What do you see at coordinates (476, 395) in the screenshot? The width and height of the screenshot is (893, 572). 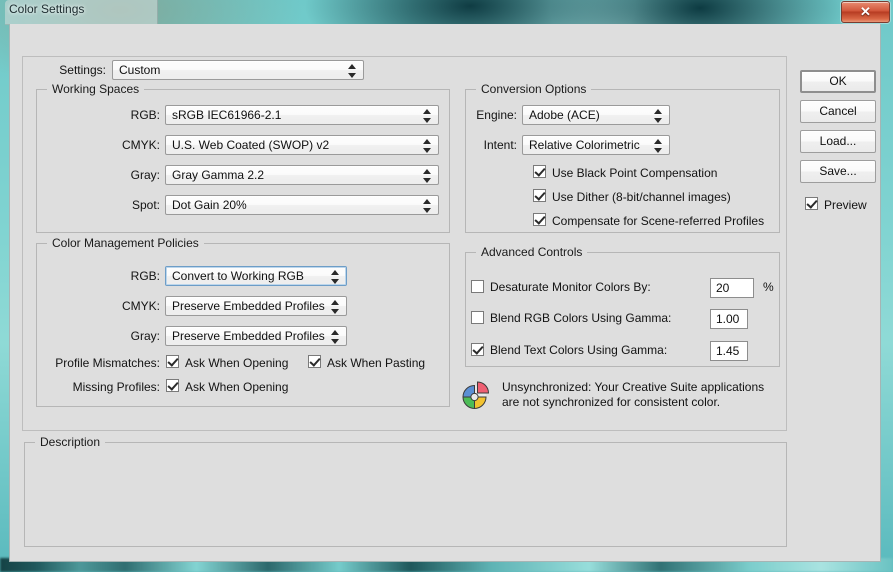 I see `color-wheel-icon` at bounding box center [476, 395].